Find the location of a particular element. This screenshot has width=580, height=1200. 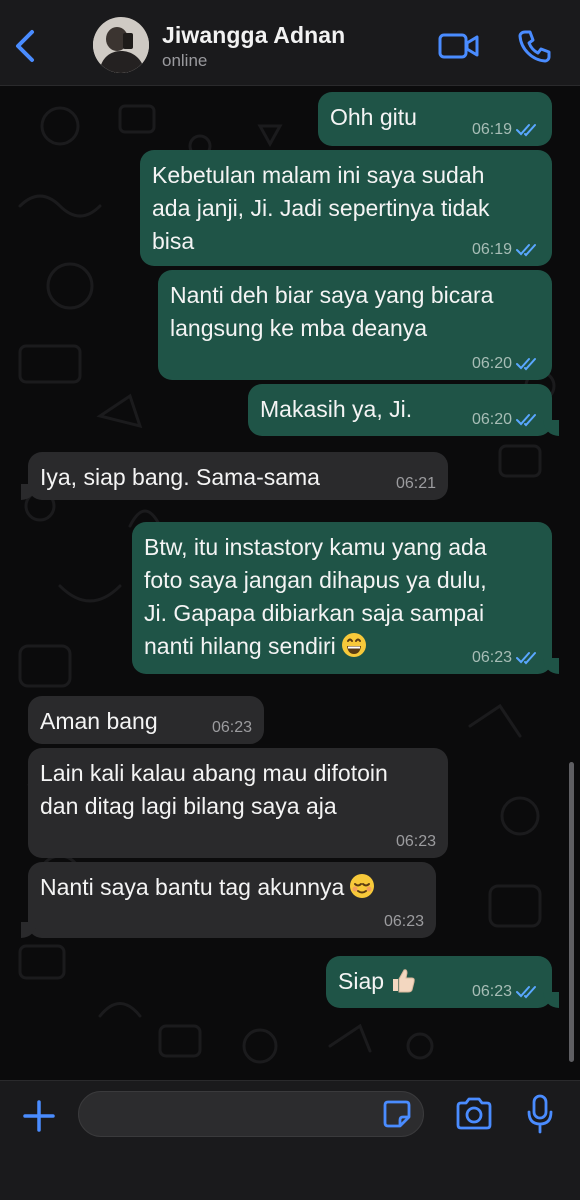

video-camera-icon is located at coordinates (459, 46).